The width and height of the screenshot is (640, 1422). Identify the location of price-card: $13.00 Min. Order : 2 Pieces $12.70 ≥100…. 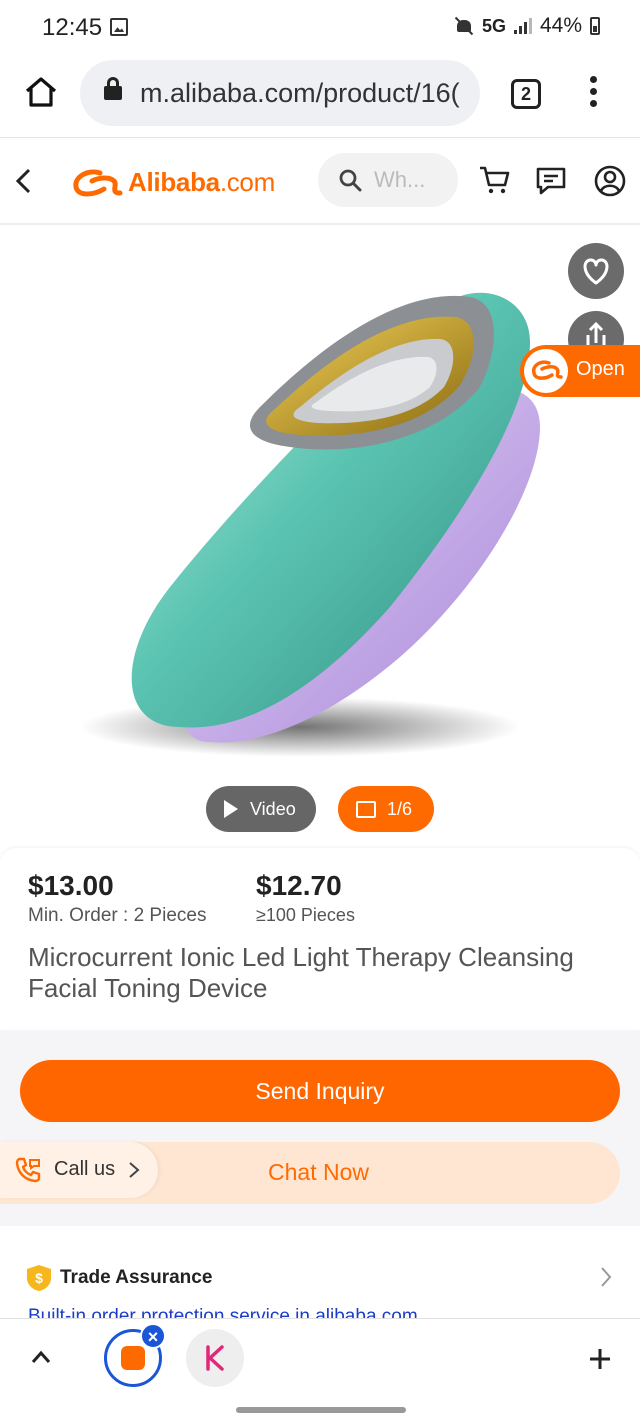
(320, 938).